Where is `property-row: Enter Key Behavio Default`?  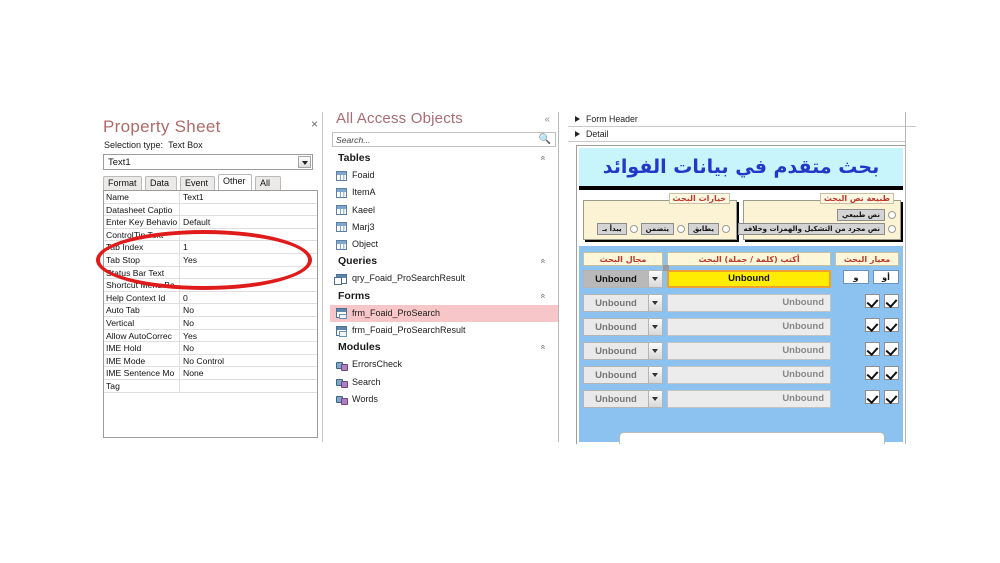
property-row: Enter Key Behavio Default is located at coordinates (210, 222).